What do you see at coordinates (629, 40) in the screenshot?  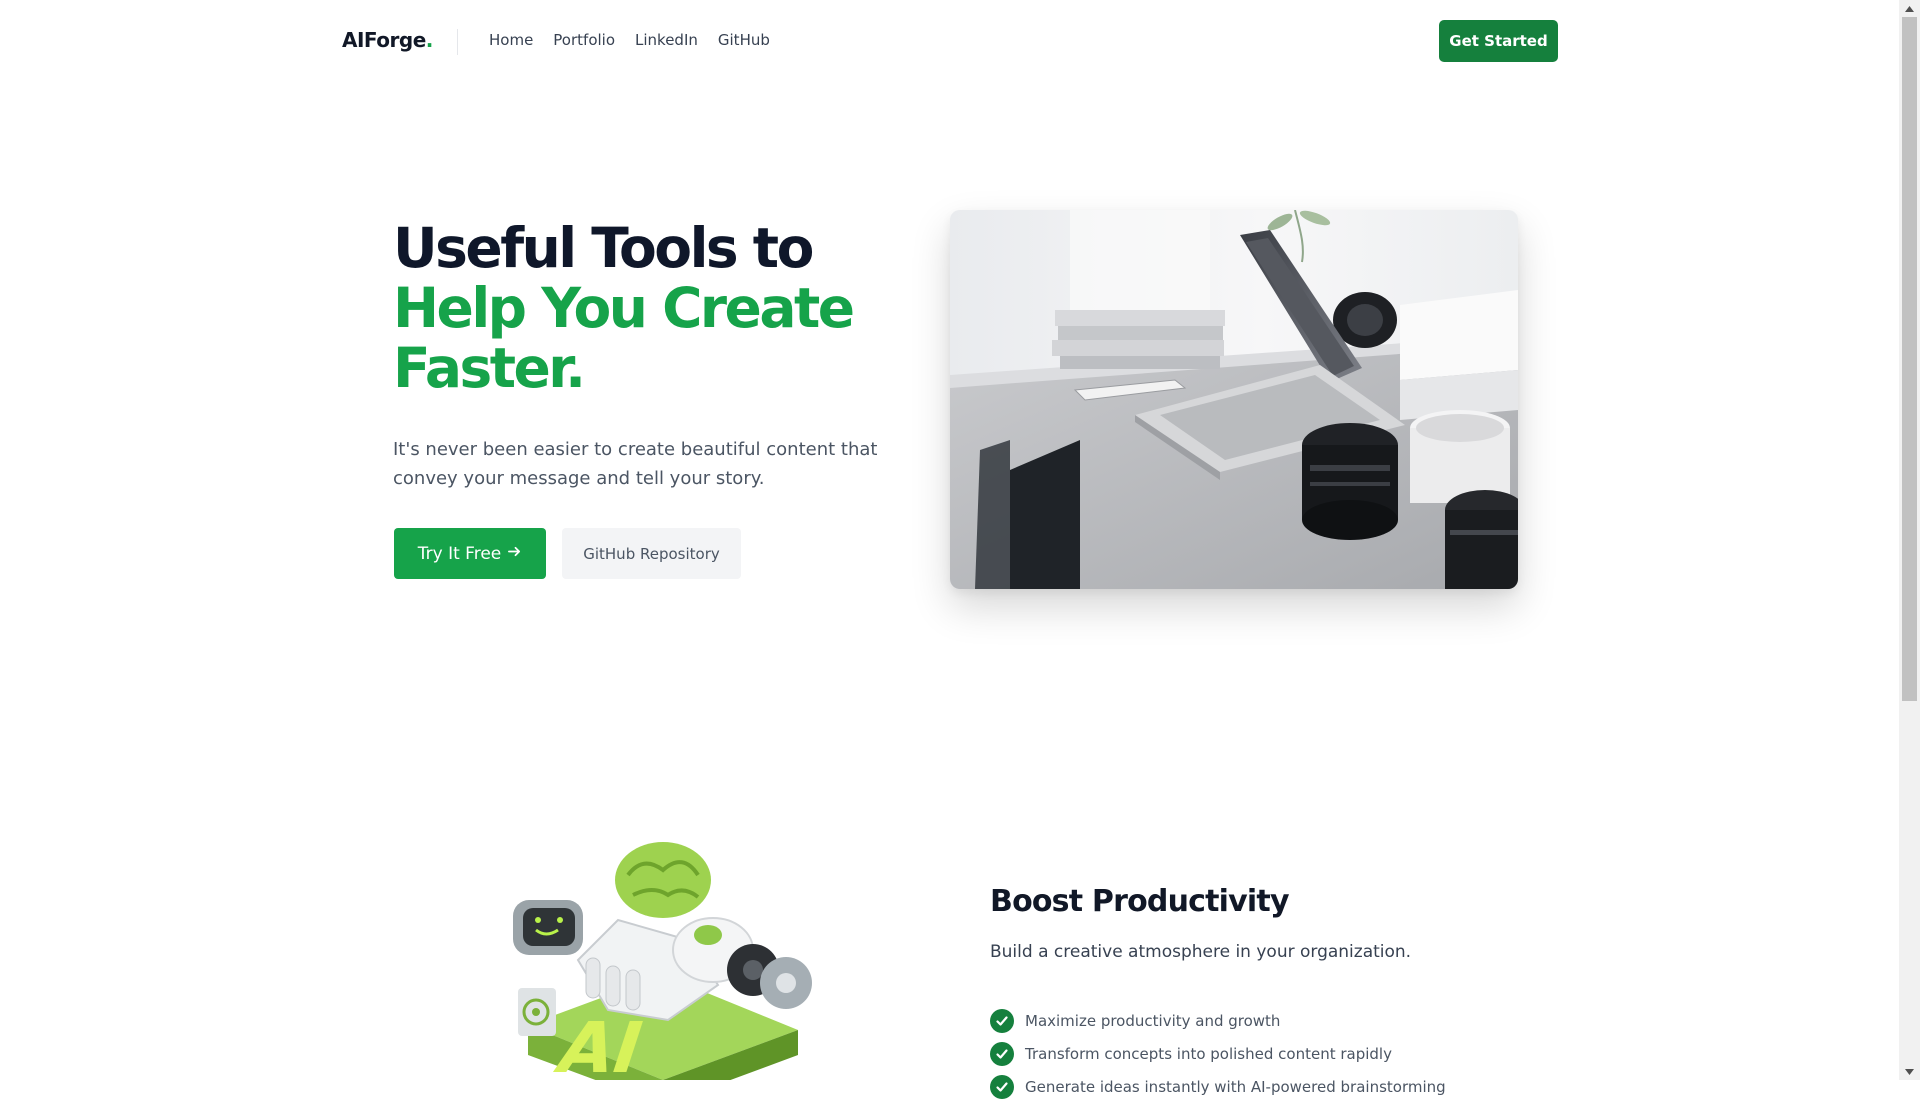 I see `nav-links: Home Portfolio LinkedIn GitHub` at bounding box center [629, 40].